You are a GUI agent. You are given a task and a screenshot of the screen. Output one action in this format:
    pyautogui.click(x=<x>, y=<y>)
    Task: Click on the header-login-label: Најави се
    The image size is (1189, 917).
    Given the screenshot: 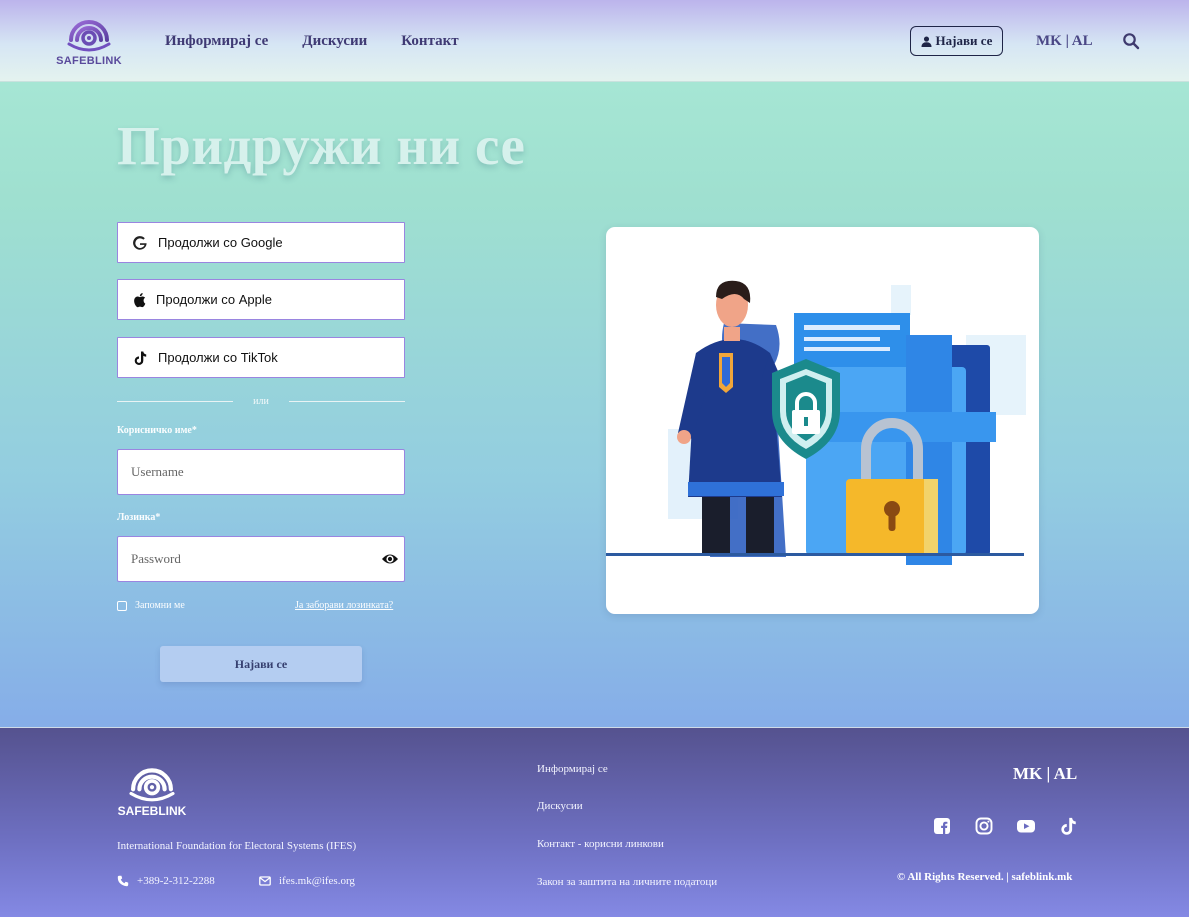 What is the action you would take?
    pyautogui.click(x=964, y=40)
    